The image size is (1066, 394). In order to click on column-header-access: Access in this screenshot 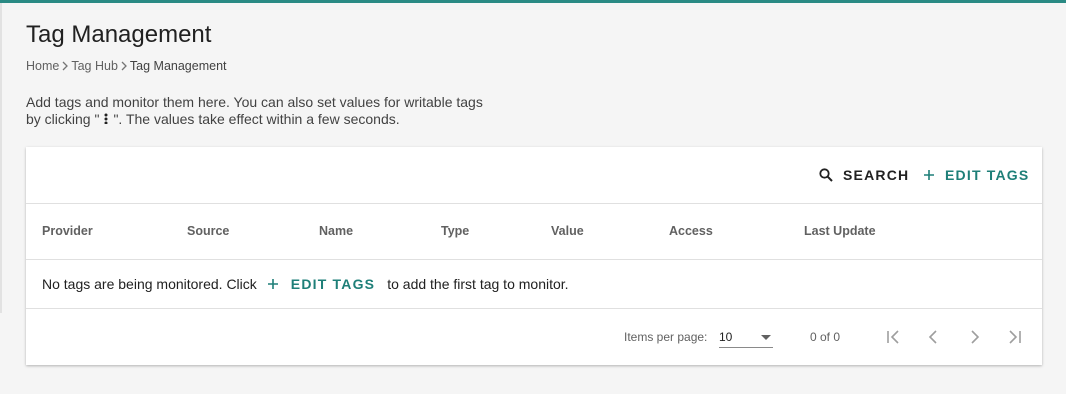, I will do `click(691, 231)`.